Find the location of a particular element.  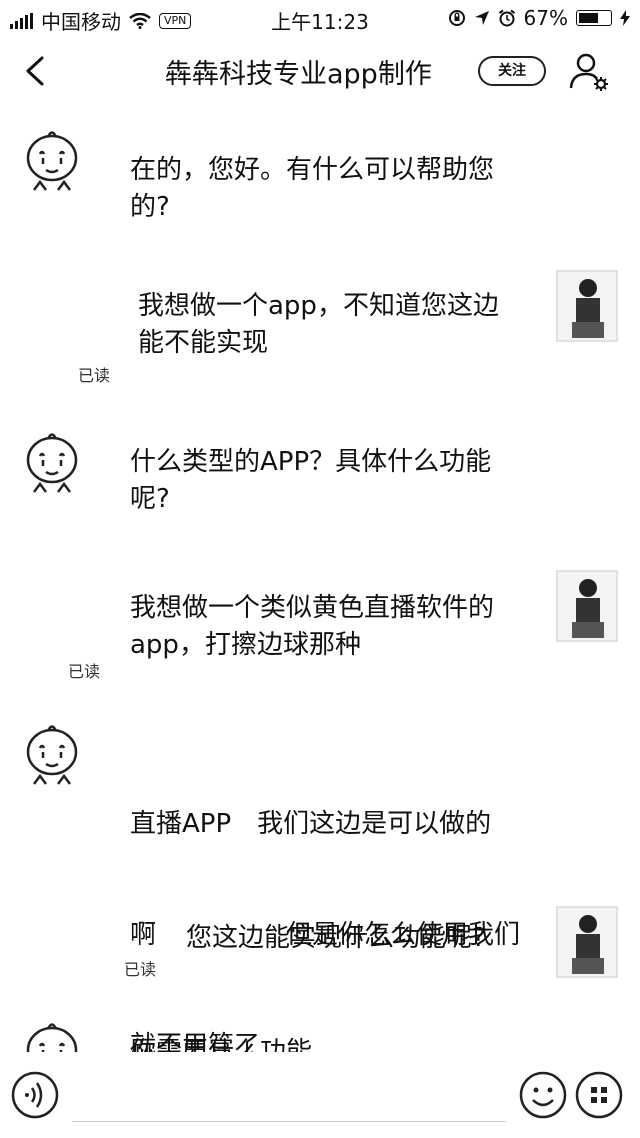

message-item: 我想做一个类似黄色直播软件的 app，打擦边球那种 已读 is located at coordinates (320, 630).